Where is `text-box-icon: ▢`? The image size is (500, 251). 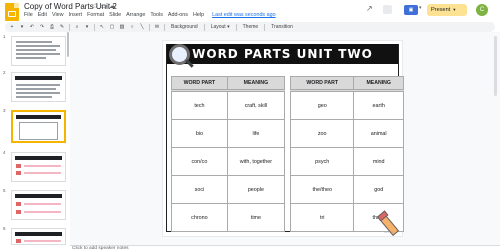 text-box-icon: ▢ is located at coordinates (112, 27).